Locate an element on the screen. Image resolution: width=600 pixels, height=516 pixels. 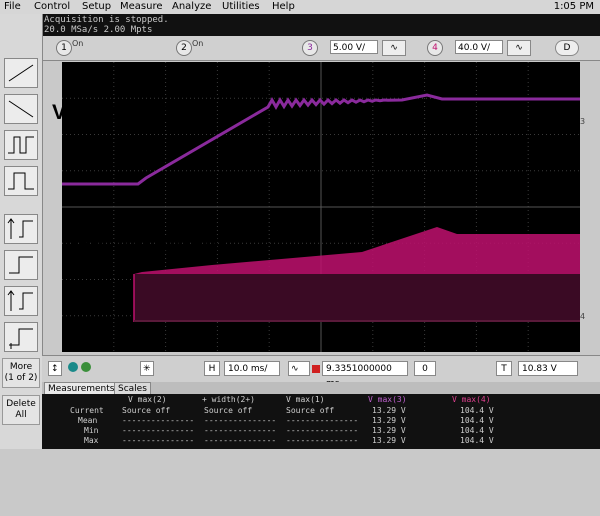
coupling-icon: ∿ is located at coordinates (299, 368).